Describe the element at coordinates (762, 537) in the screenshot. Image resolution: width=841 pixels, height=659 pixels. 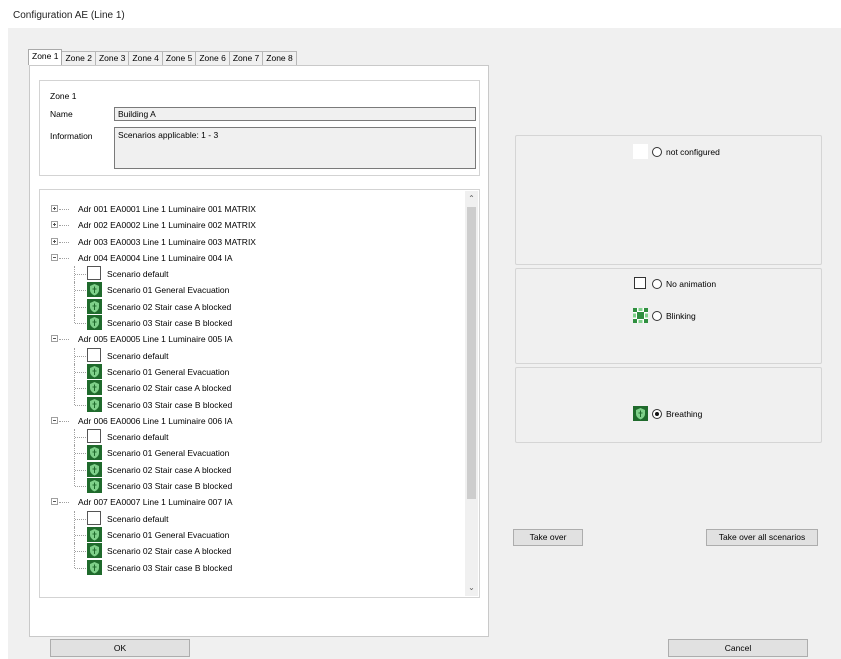
I see `take-over-all-scenarios-button: Take over all scenarios` at that location.